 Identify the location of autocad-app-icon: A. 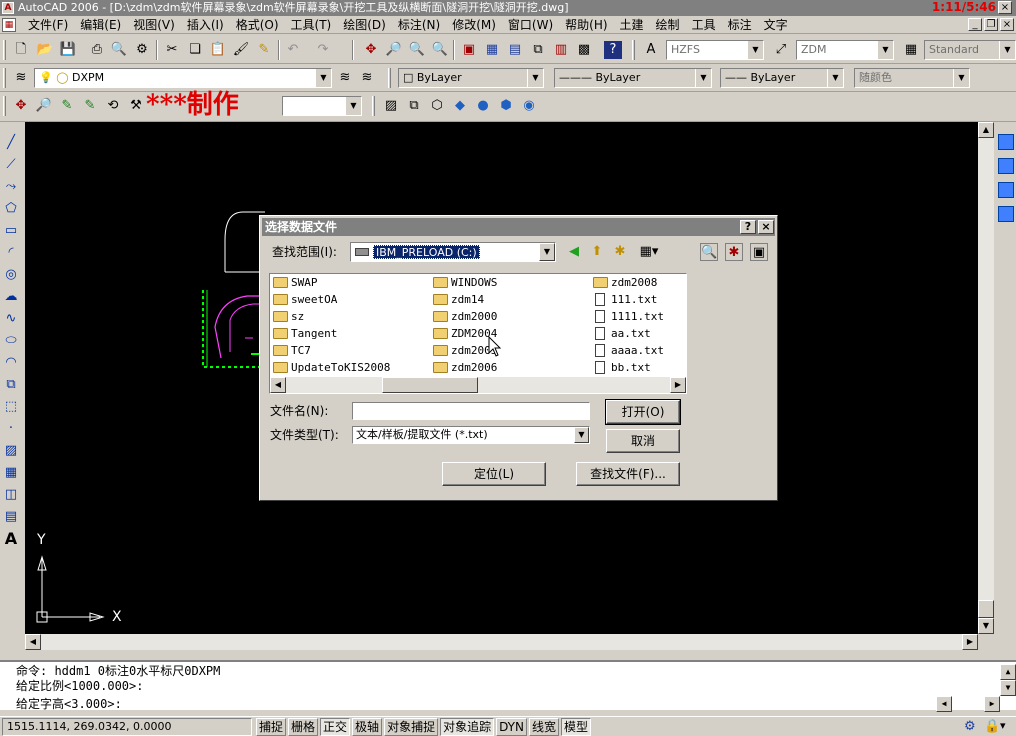
(8, 8).